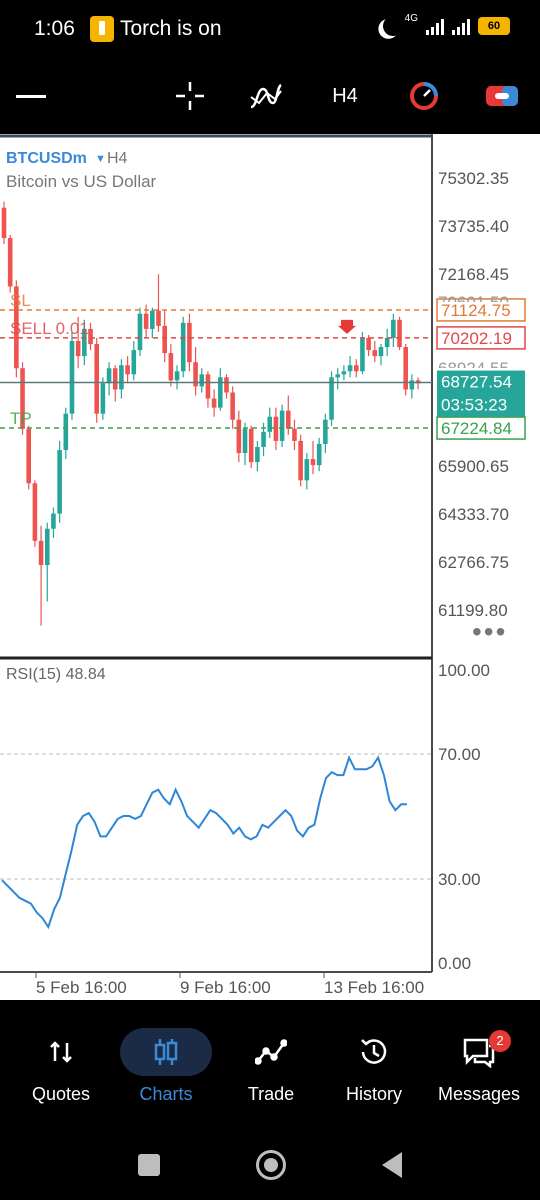  Describe the element at coordinates (476, 382) in the screenshot. I see `current-price: 68727.54` at that location.